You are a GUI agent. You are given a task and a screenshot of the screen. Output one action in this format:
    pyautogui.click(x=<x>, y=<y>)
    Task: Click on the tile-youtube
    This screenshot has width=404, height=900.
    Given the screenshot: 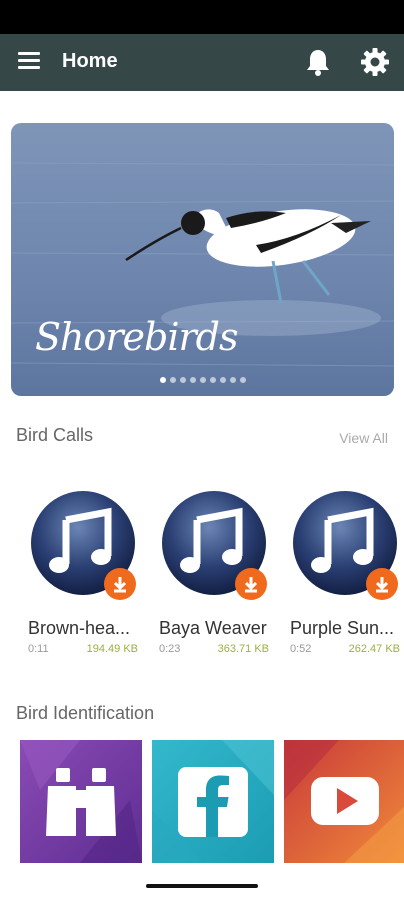 What is the action you would take?
    pyautogui.click(x=344, y=801)
    